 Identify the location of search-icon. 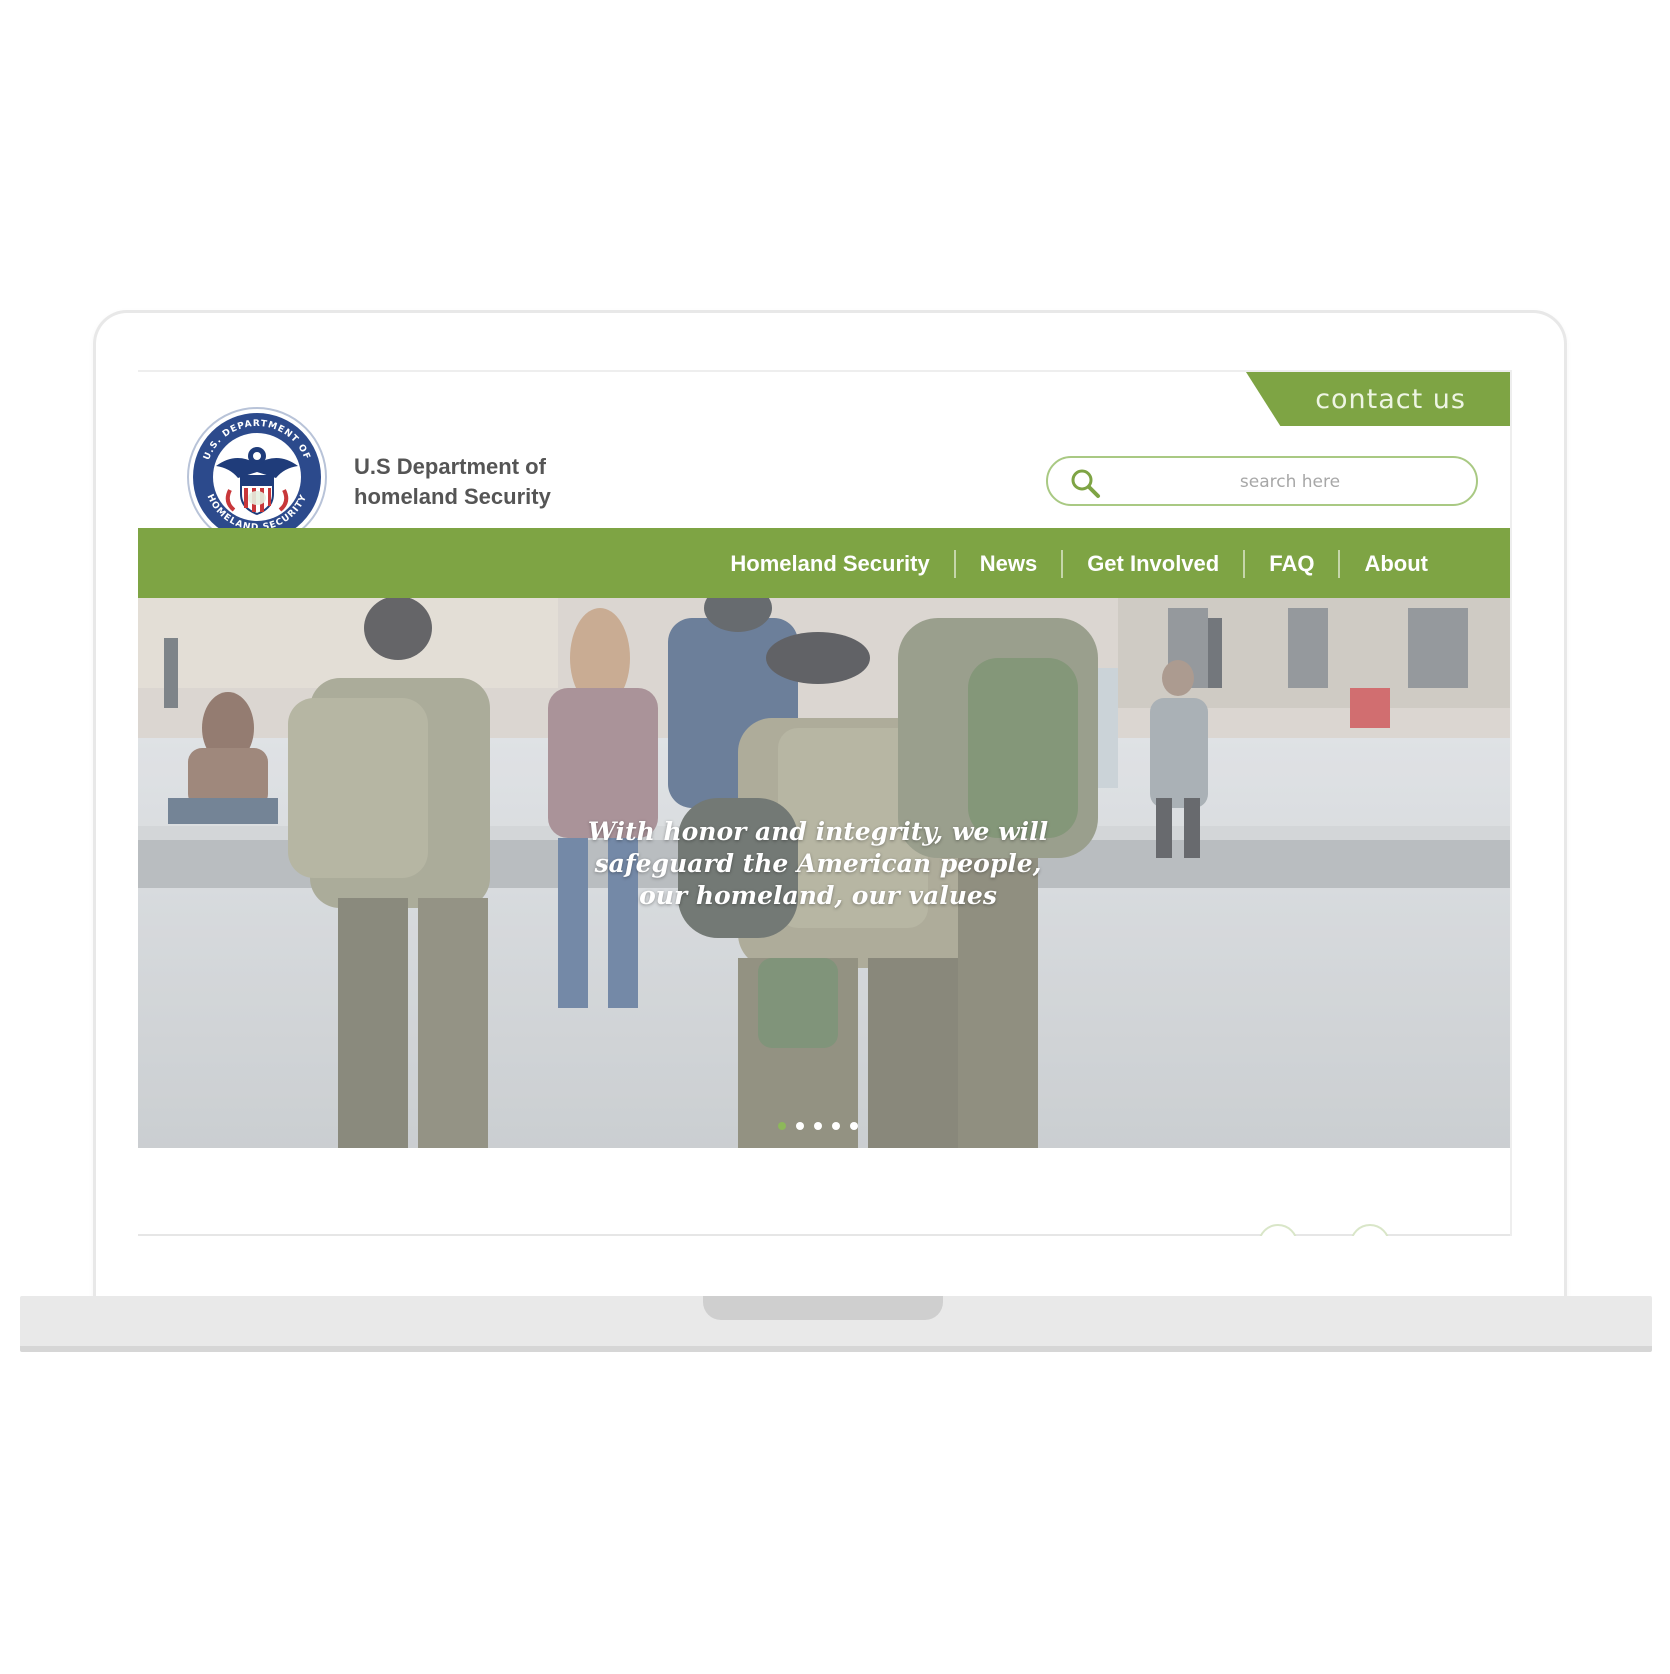
(1085, 483).